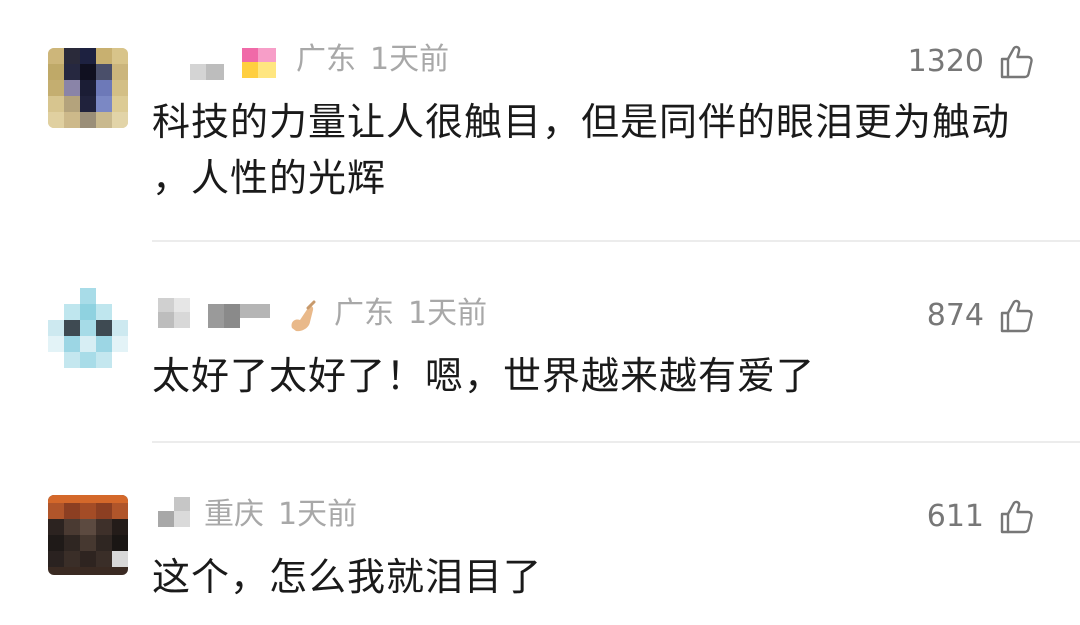 The height and width of the screenshot is (625, 1080). What do you see at coordinates (347, 577) in the screenshot?
I see `comment-text: 这个，怎么我就泪目了` at bounding box center [347, 577].